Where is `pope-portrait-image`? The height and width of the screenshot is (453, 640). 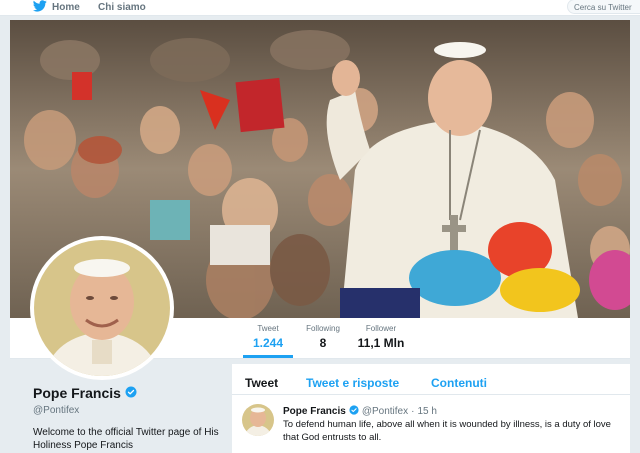
pope-portrait-image is located at coordinates (102, 308).